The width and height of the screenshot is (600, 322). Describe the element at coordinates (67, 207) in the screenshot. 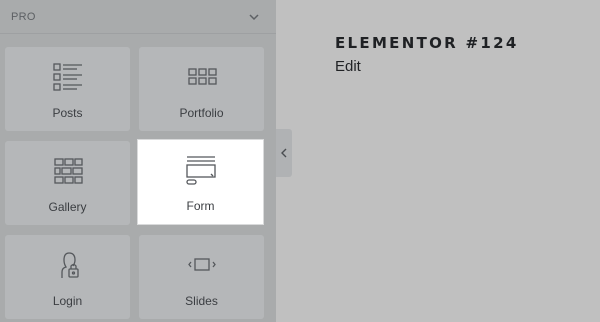

I see `widget-label-gallery: Gallery` at that location.